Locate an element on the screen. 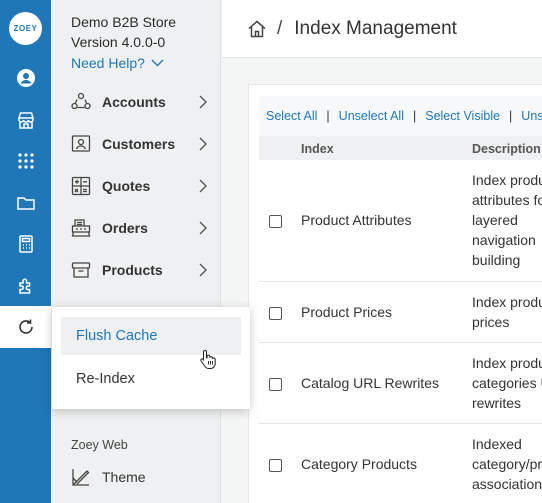 This screenshot has height=503, width=542. accounts-icon is located at coordinates (81, 102).